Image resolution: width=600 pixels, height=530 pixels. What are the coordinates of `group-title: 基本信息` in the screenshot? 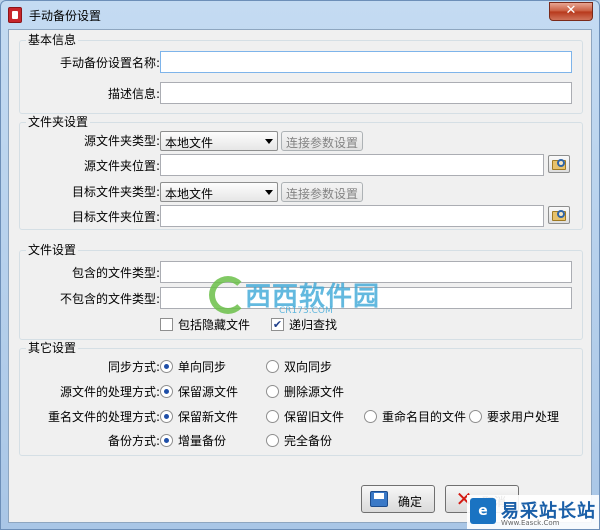 It's located at (52, 40).